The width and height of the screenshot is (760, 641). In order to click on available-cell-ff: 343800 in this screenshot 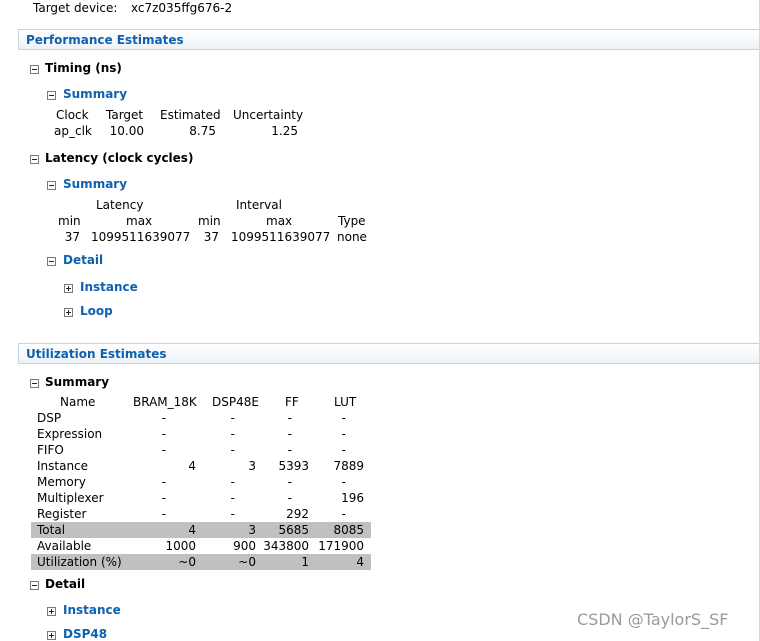, I will do `click(286, 546)`.